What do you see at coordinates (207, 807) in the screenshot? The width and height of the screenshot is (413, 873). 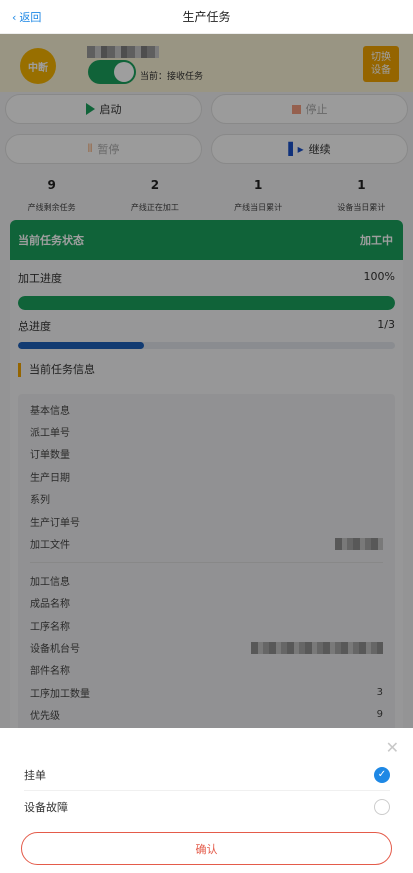 I see `option-device-fault: 设备故障` at bounding box center [207, 807].